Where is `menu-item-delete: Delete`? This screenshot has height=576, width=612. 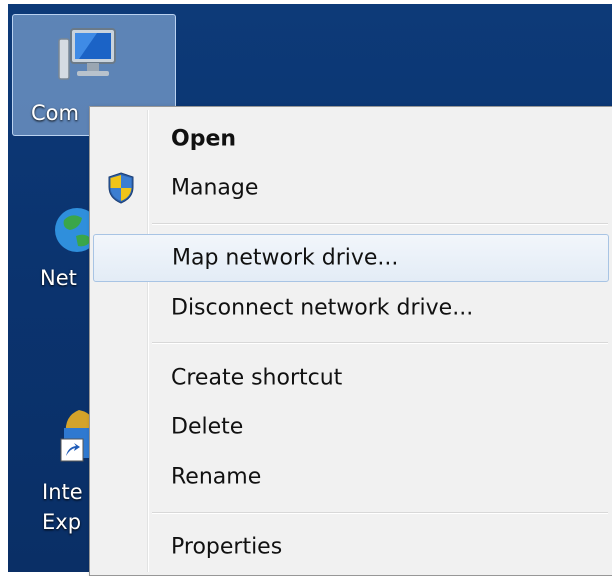 menu-item-delete: Delete is located at coordinates (351, 427).